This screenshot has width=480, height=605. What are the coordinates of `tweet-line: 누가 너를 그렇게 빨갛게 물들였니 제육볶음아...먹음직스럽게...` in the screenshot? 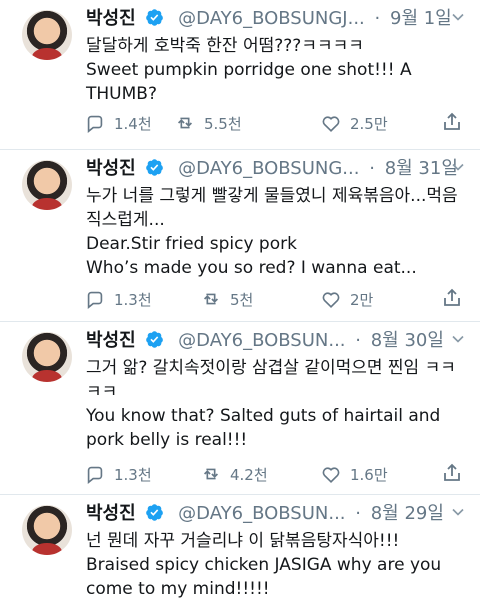 It's located at (272, 208).